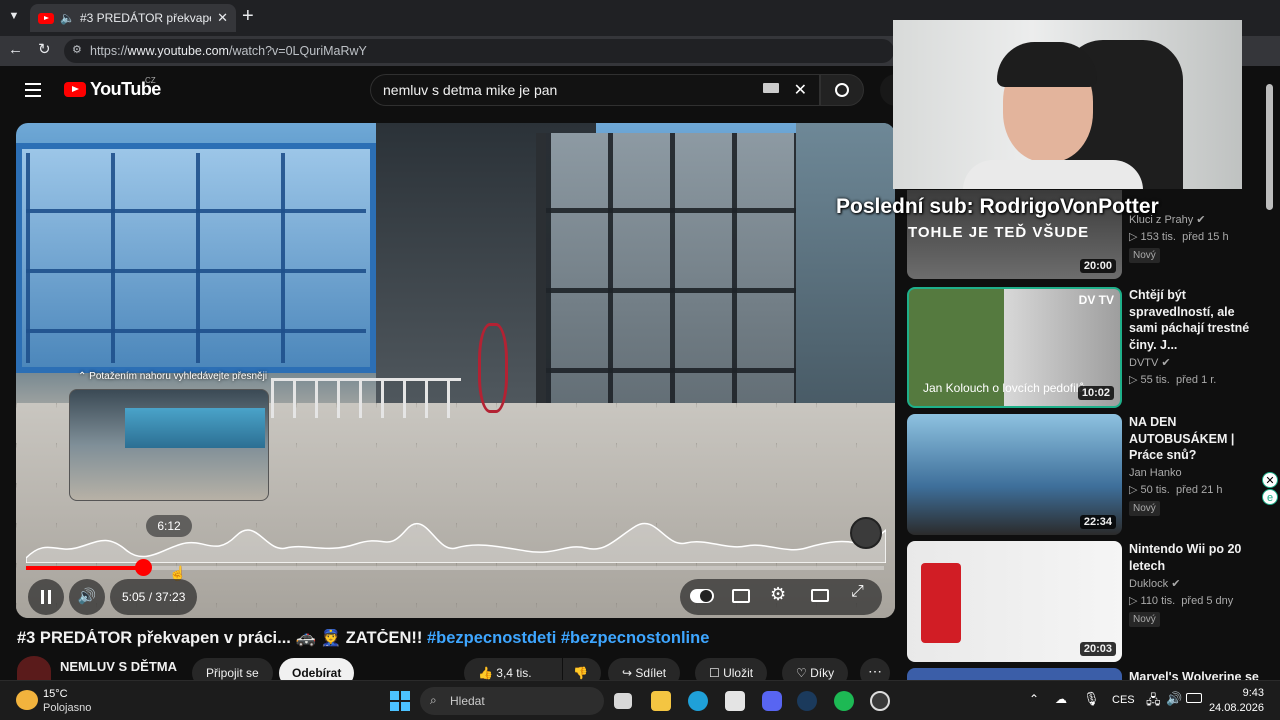 Image resolution: width=1280 pixels, height=720 pixels. Describe the element at coordinates (470, 90) in the screenshot. I see `search-query: nemluv s detma mike je pan` at that location.